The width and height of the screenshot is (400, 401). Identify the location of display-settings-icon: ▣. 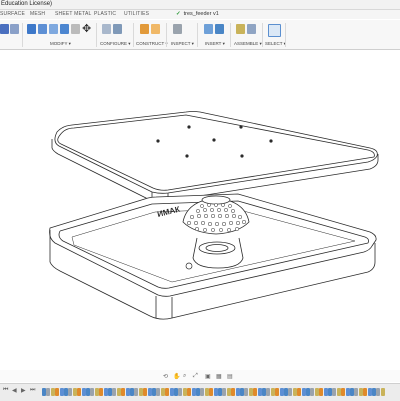
(208, 376).